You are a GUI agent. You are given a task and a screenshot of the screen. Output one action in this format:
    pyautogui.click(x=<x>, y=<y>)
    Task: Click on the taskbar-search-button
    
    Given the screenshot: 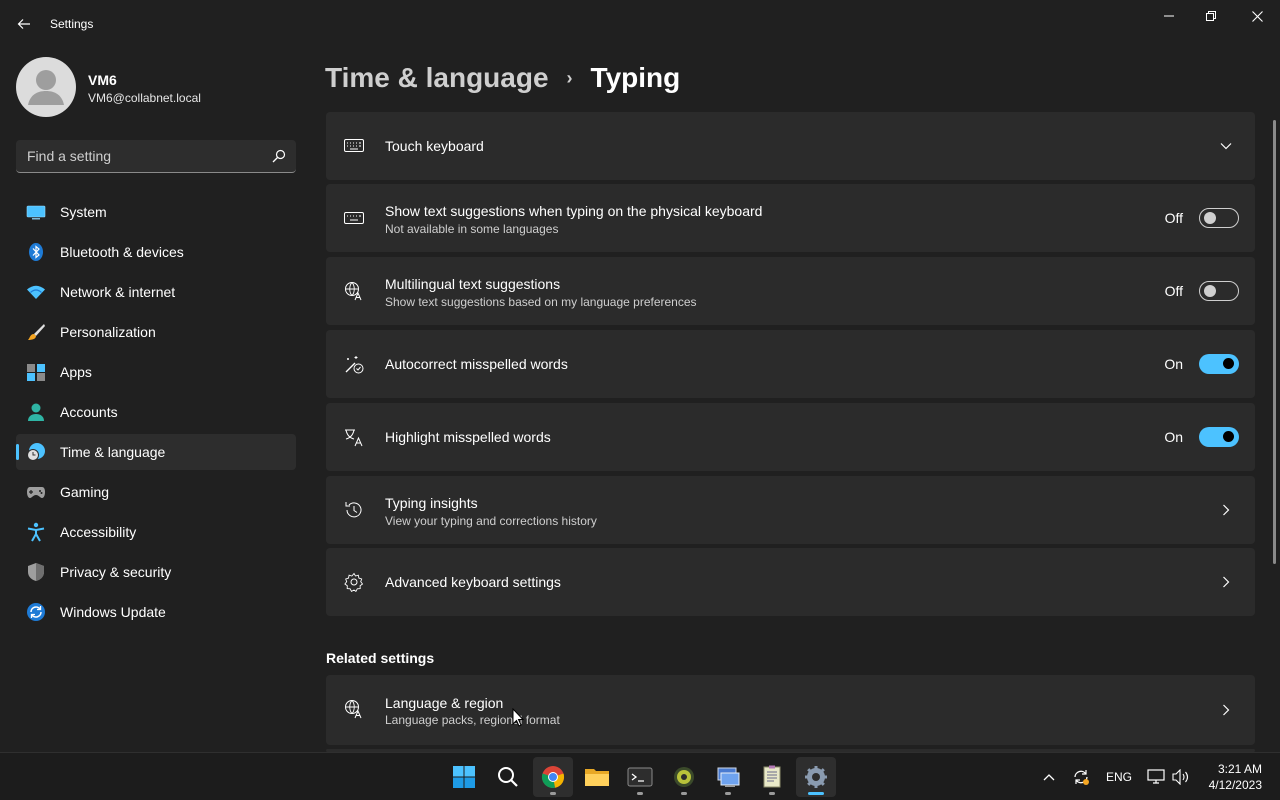 What is the action you would take?
    pyautogui.click(x=508, y=777)
    